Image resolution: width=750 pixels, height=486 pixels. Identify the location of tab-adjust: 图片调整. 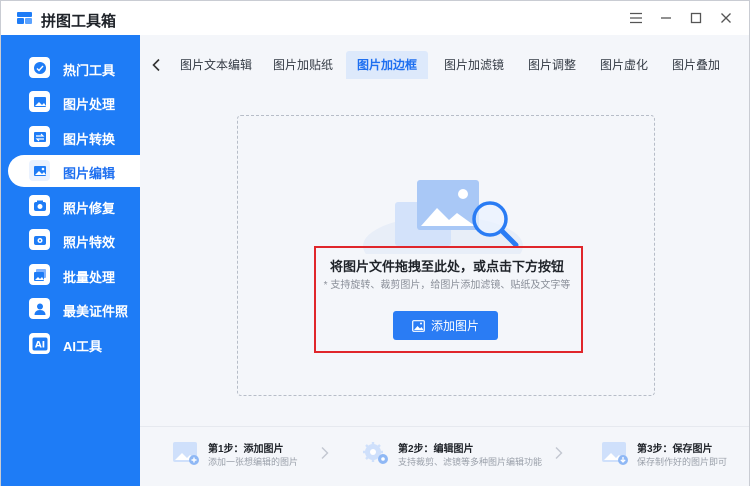
(552, 65).